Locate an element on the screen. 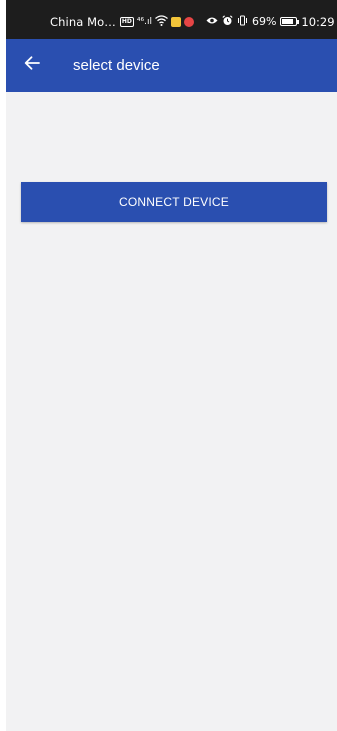  status-bar: China Mo… HD ⁴⁶.ıl 69% 10:29 is located at coordinates (171, 19).